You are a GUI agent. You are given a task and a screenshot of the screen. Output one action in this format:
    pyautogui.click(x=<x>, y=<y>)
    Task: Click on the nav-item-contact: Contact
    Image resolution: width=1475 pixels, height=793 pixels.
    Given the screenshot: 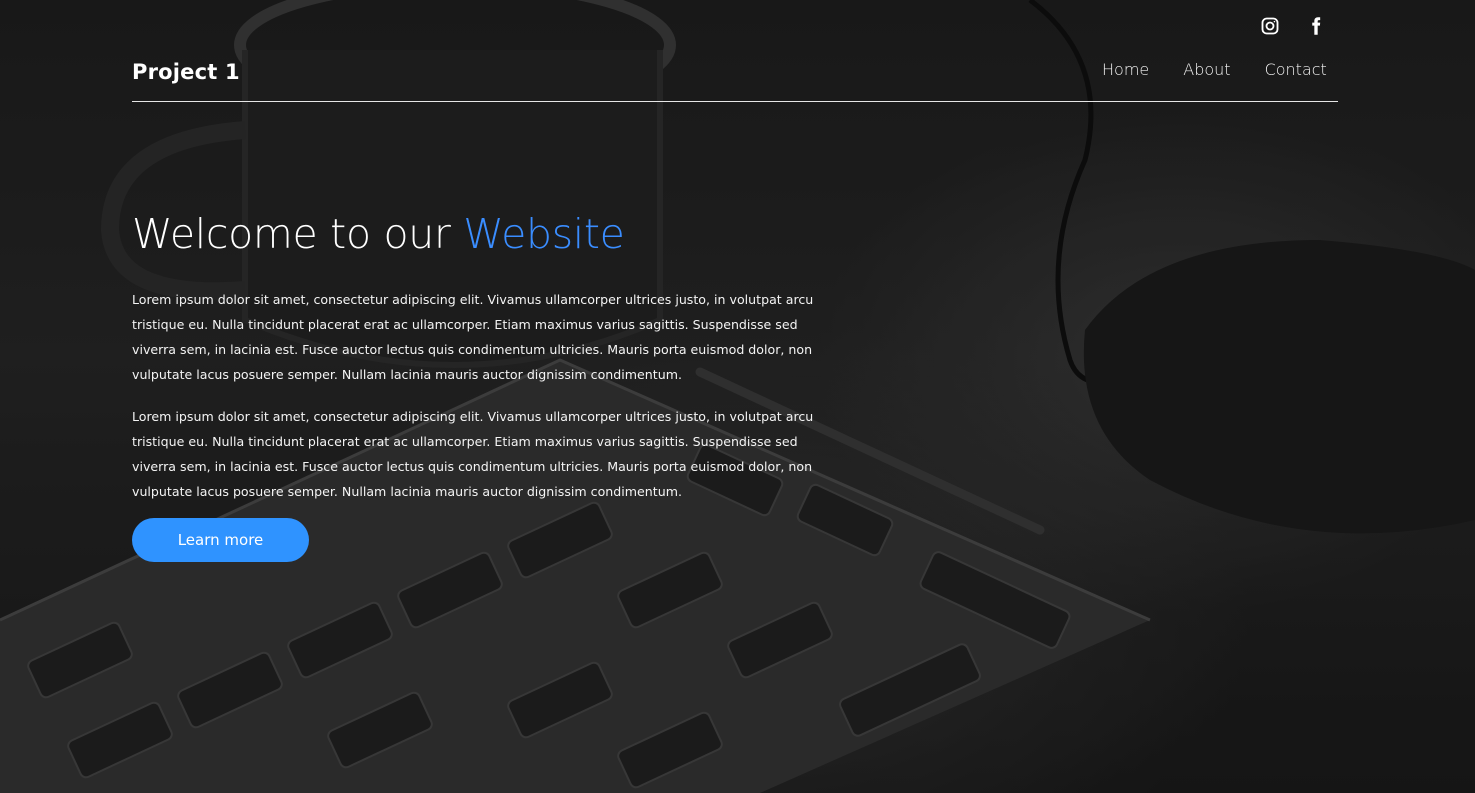 What is the action you would take?
    pyautogui.click(x=1296, y=69)
    